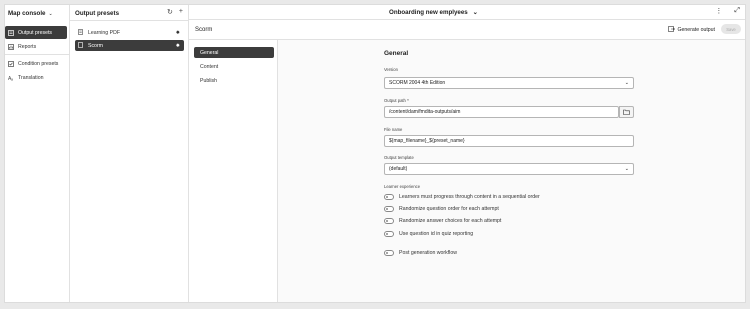 The width and height of the screenshot is (750, 309). I want to click on sidebar-item-label: Condition presets, so click(38, 63).